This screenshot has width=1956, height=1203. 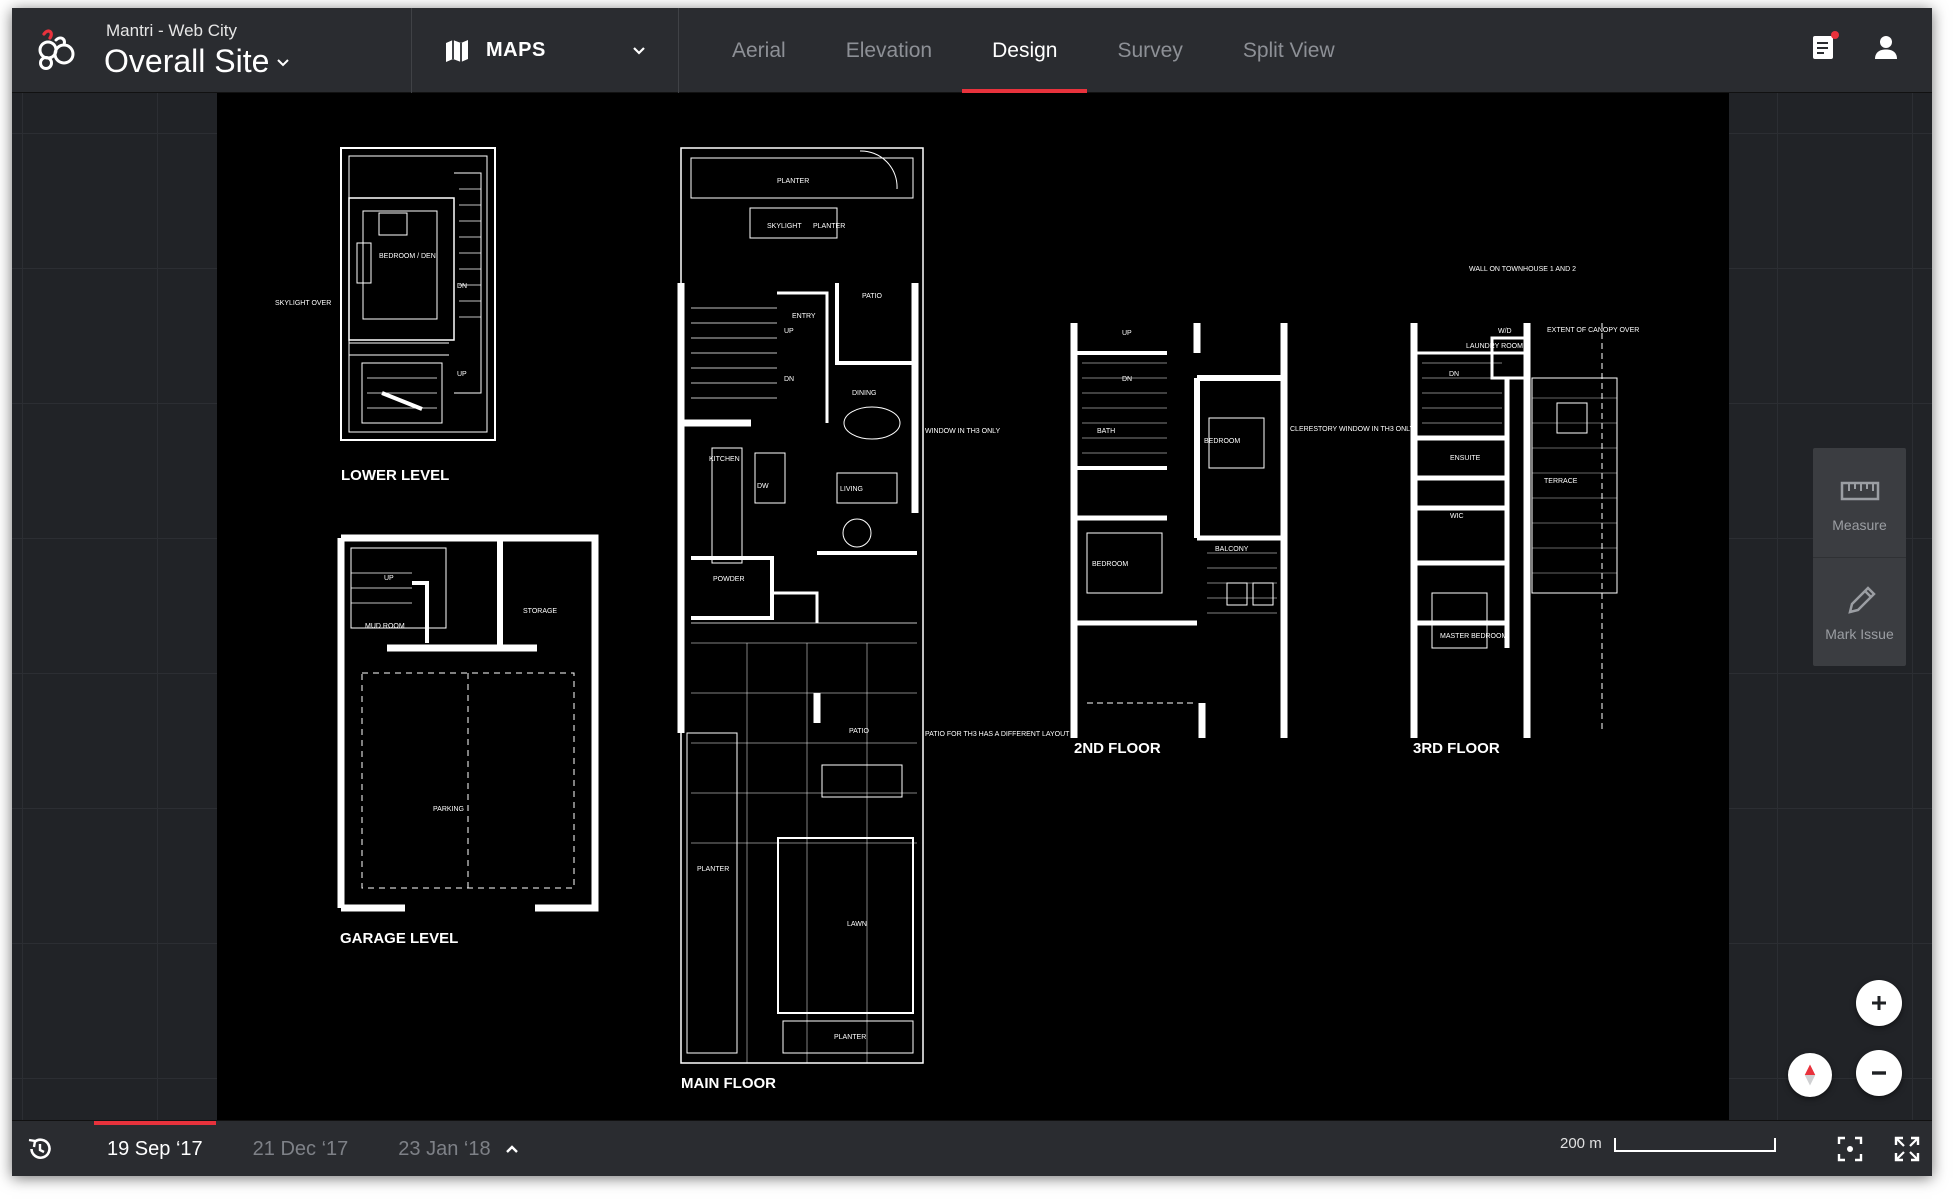 I want to click on room-label: WIC, so click(x=1457, y=516).